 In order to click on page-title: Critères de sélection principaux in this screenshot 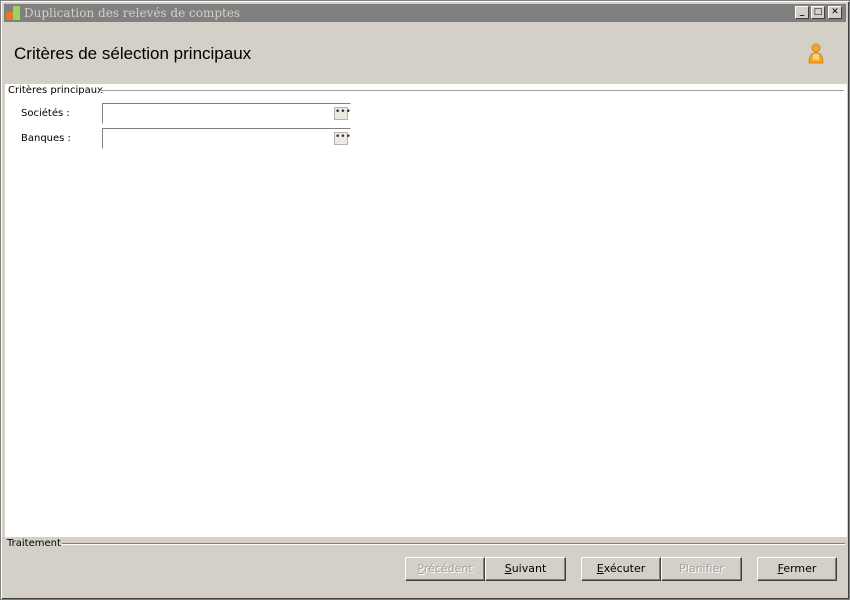, I will do `click(133, 53)`.